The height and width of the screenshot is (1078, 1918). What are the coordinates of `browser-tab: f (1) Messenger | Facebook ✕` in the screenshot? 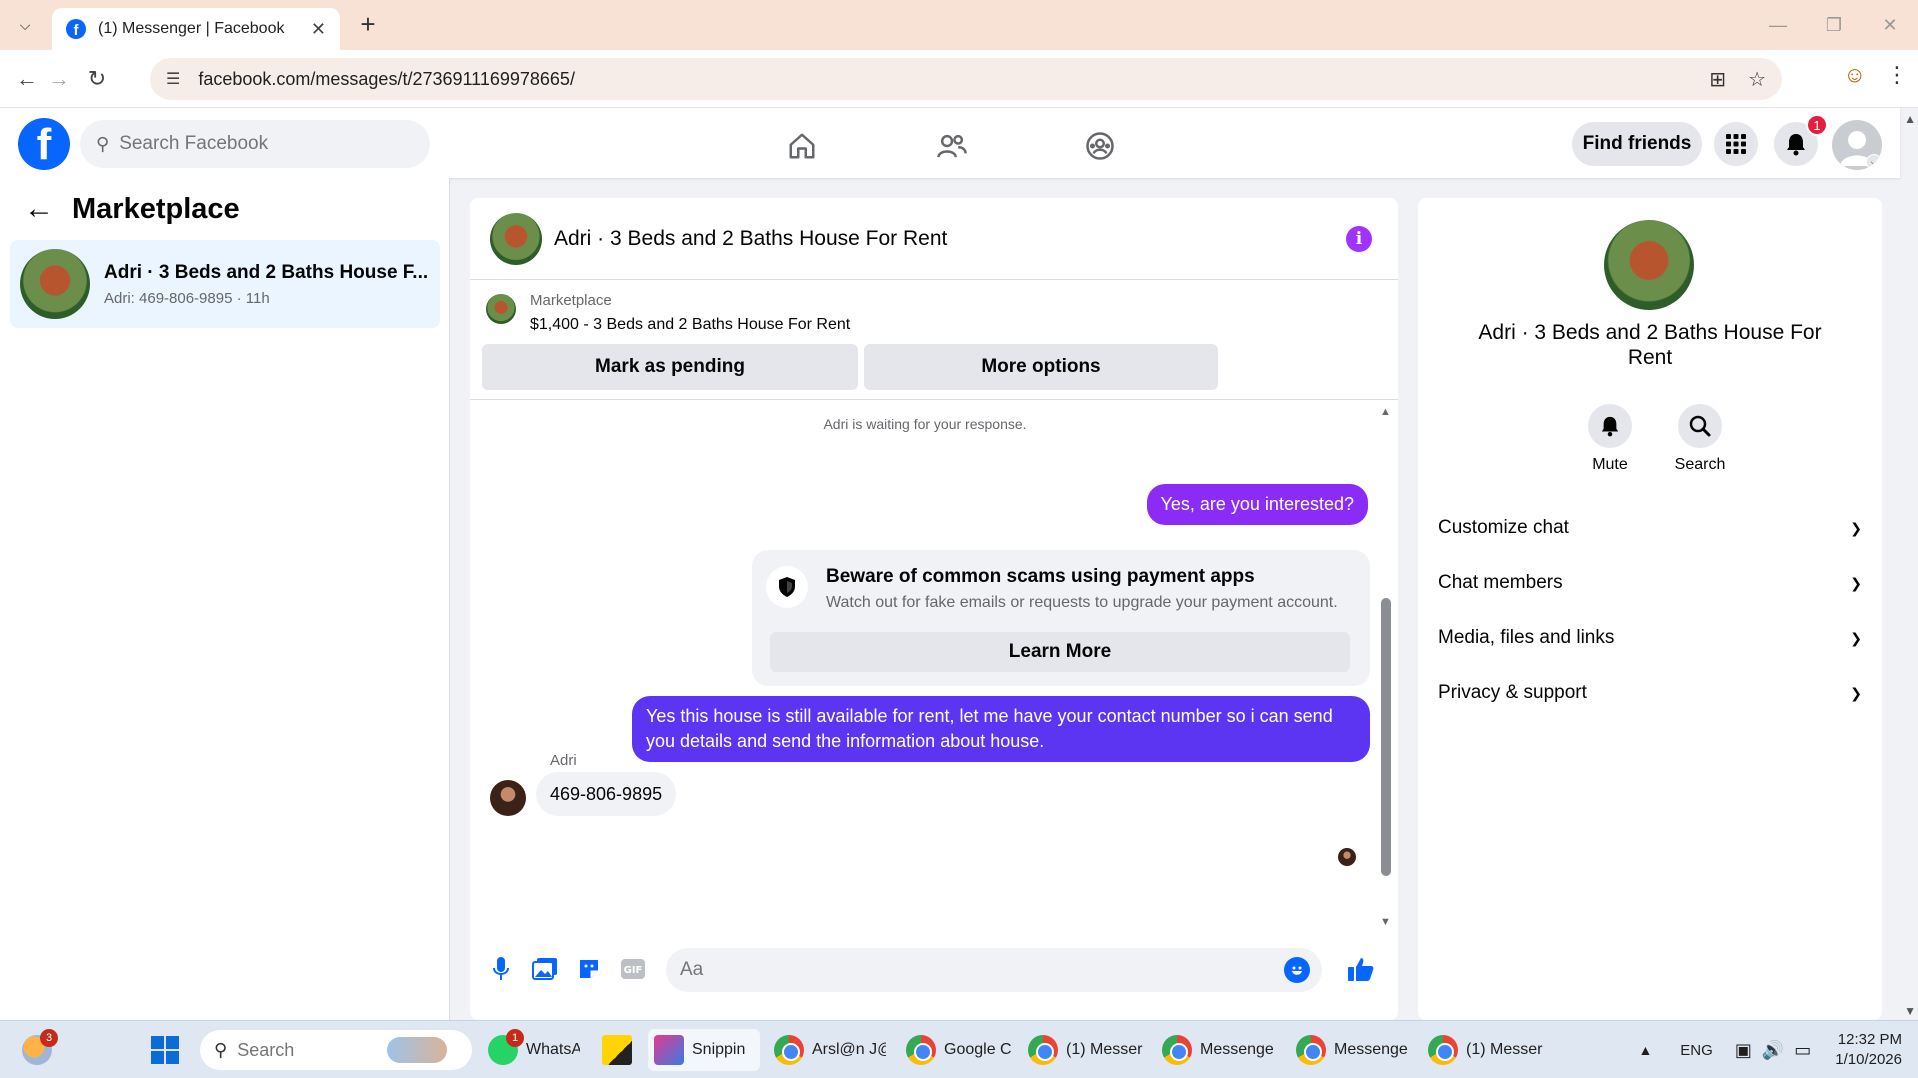 It's located at (196, 29).